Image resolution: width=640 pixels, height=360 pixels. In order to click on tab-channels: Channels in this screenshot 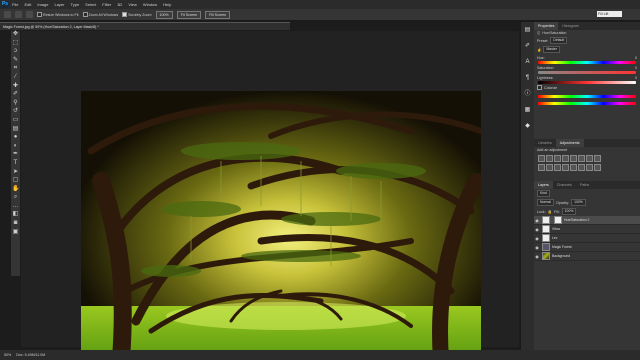, I will do `click(564, 185)`.